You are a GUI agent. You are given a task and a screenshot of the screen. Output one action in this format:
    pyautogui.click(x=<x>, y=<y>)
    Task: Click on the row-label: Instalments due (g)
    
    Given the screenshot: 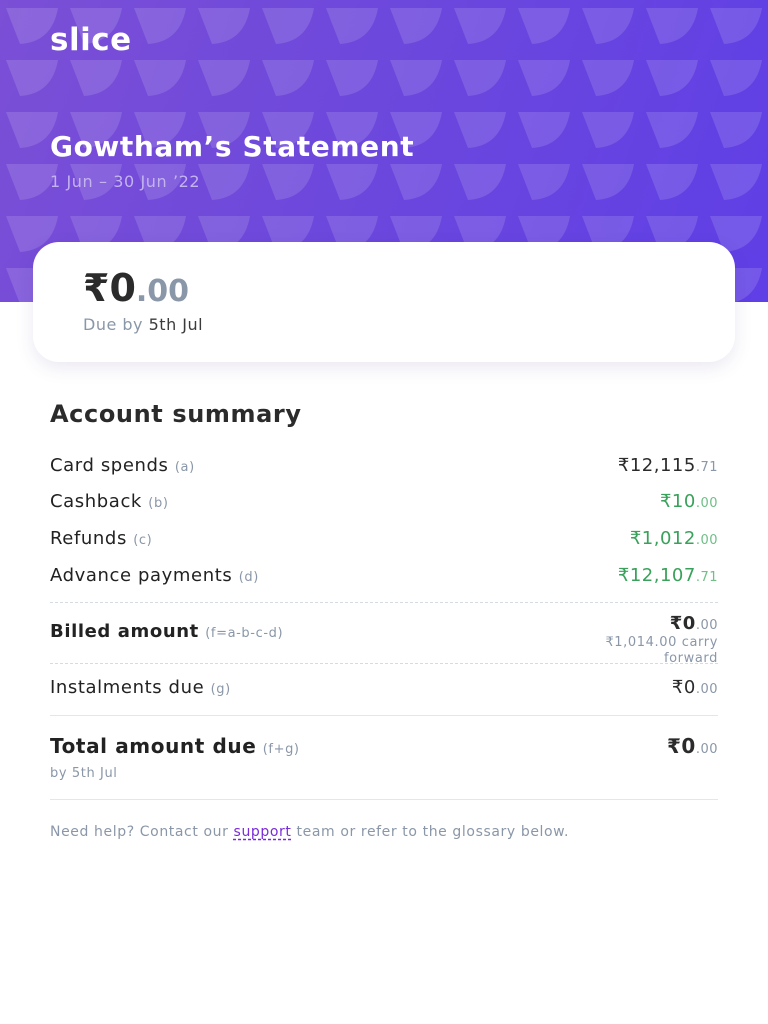 What is the action you would take?
    pyautogui.click(x=140, y=687)
    